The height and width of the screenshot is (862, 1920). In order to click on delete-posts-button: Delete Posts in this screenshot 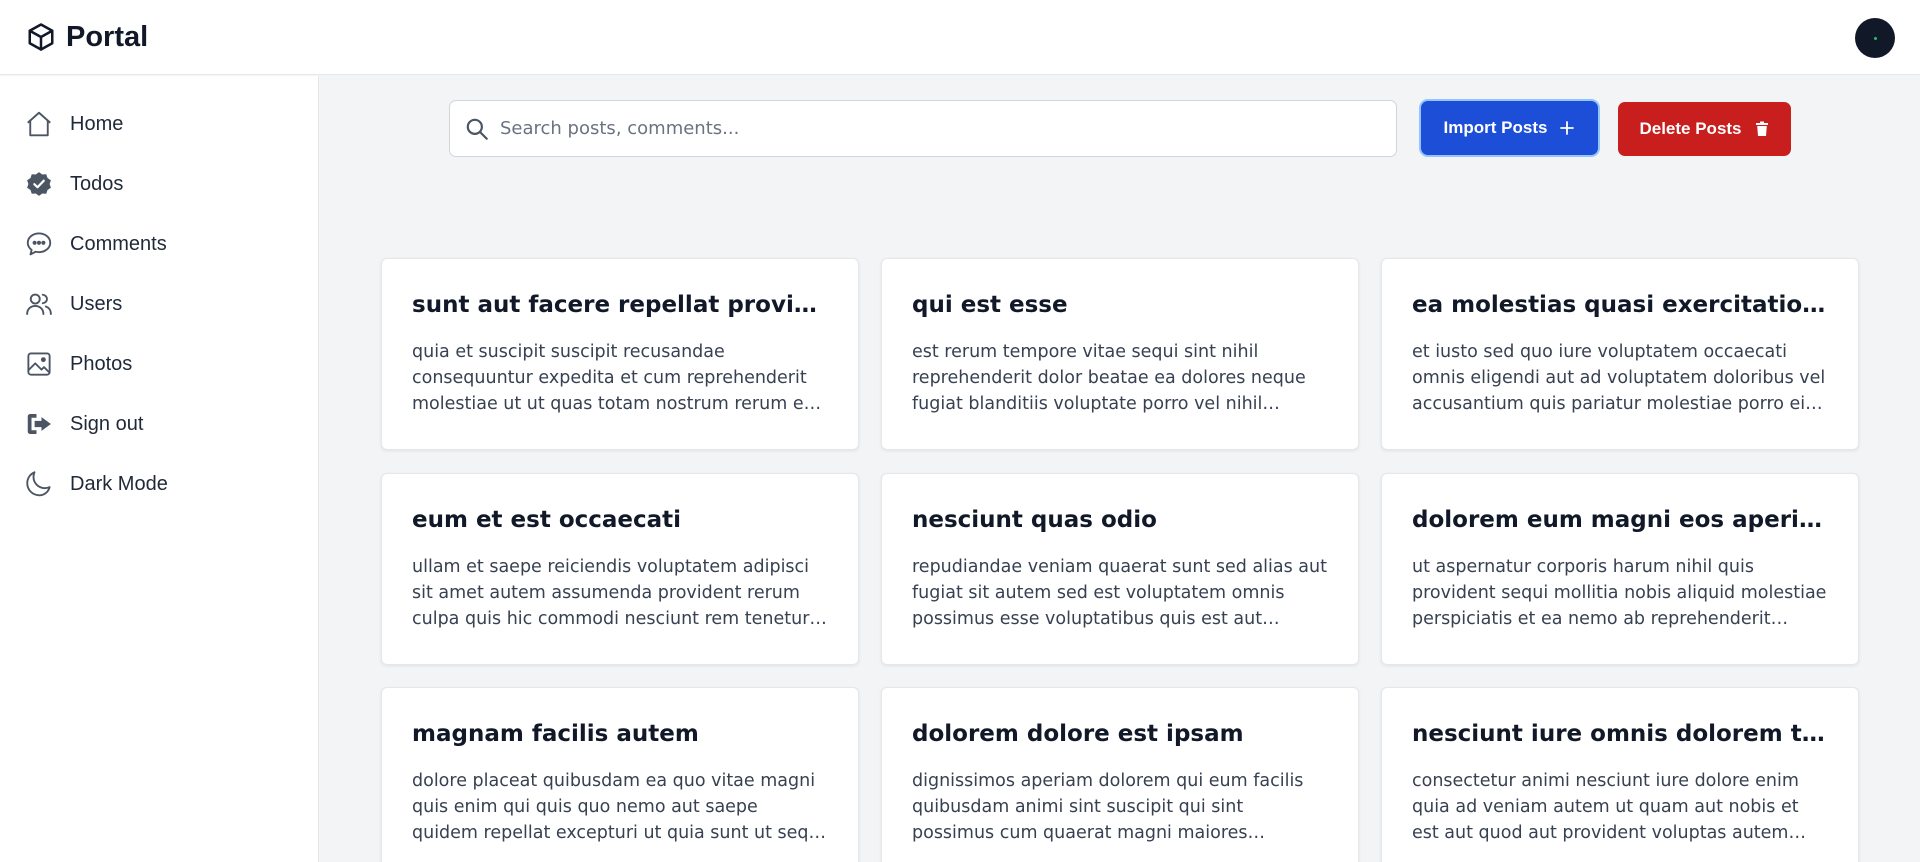, I will do `click(1704, 129)`.